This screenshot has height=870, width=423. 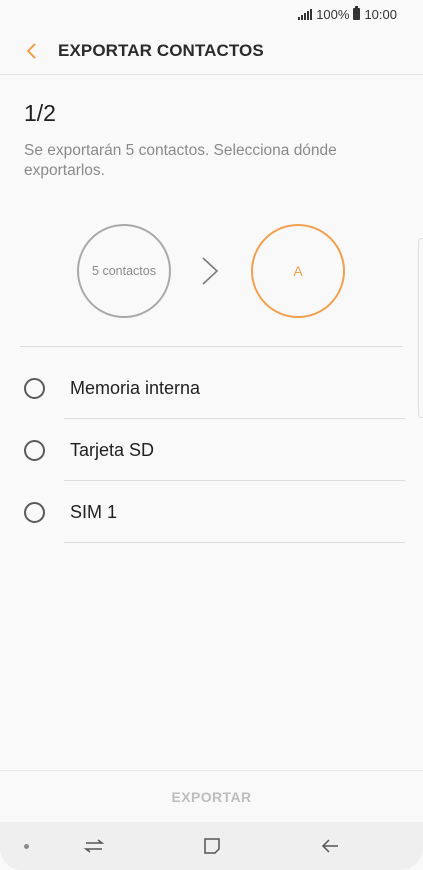 I want to click on back-button, so click(x=31, y=51).